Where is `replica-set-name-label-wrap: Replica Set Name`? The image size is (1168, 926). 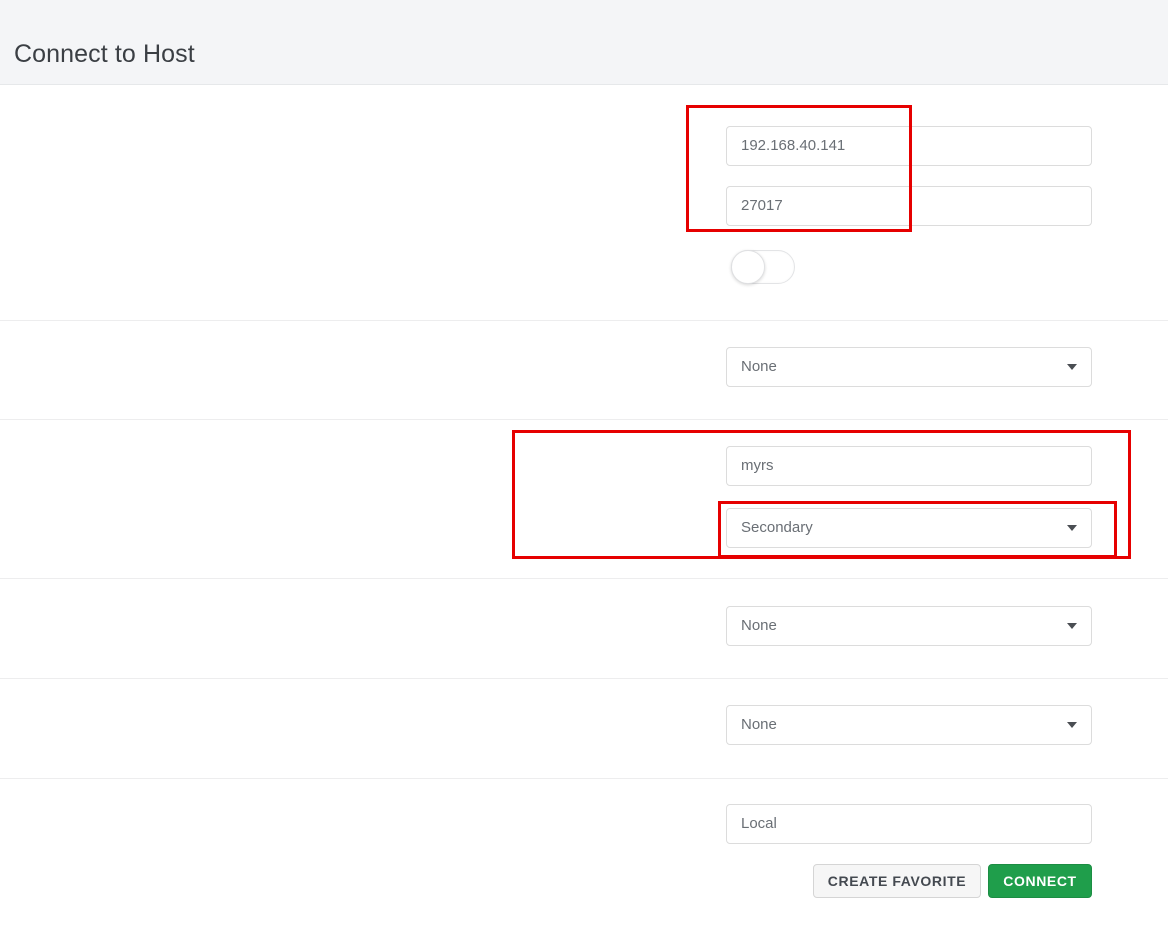 replica-set-name-label-wrap: Replica Set Name is located at coordinates (230, 466).